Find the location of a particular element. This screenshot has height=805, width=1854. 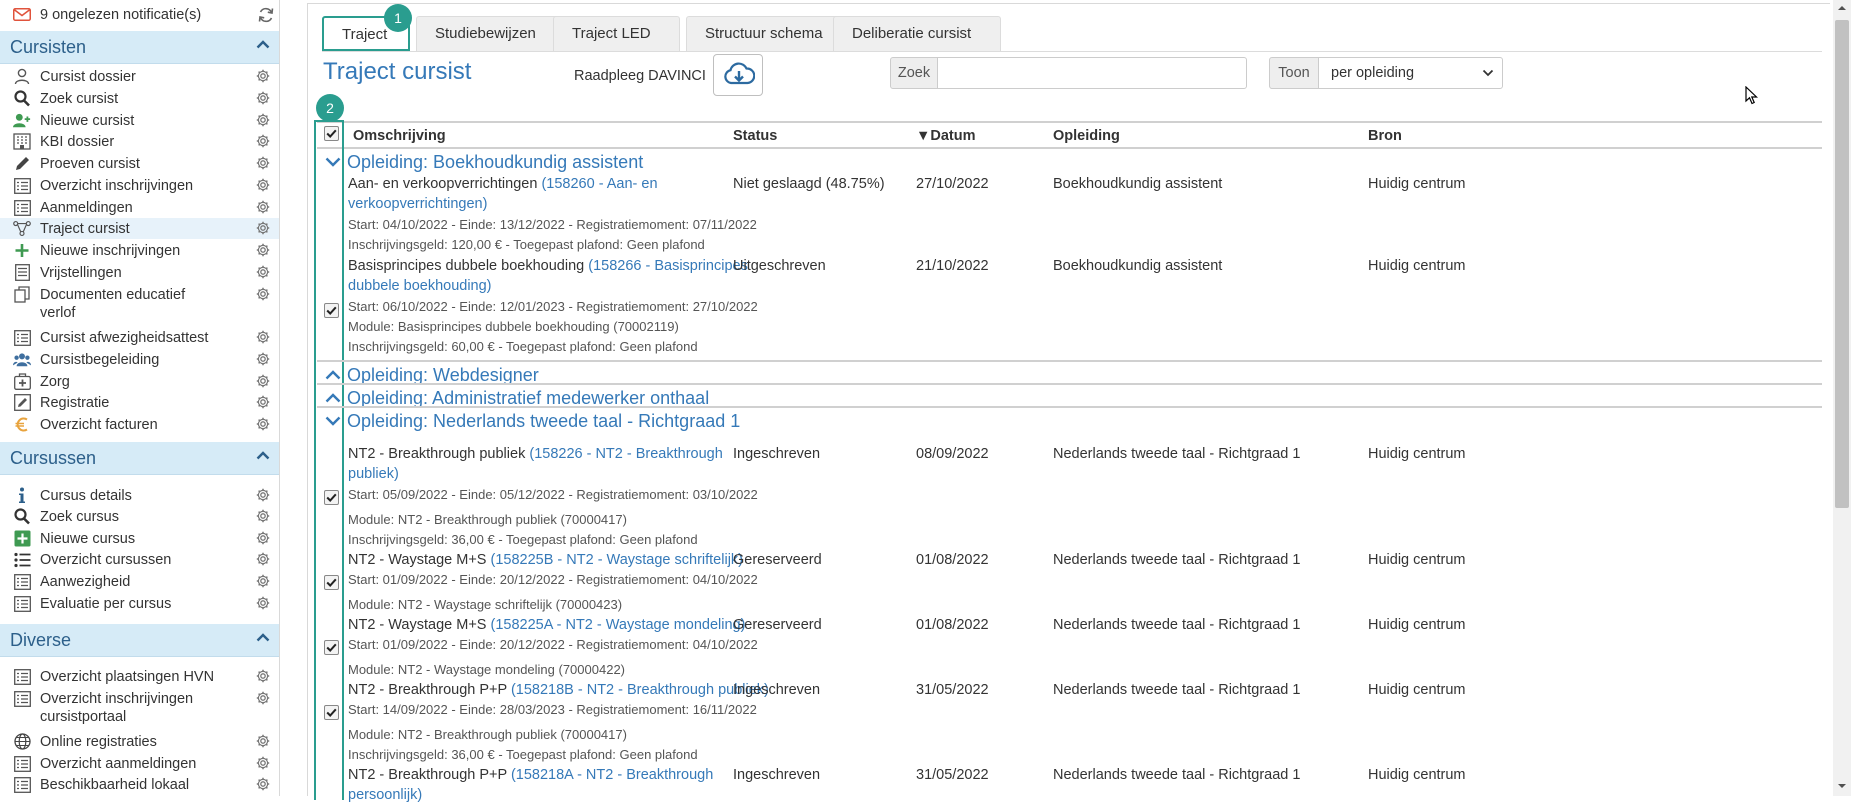

sidebar-item-overzicht-inschrijvingen: Overzicht inschrijvingen cursistportaal is located at coordinates (139, 709).